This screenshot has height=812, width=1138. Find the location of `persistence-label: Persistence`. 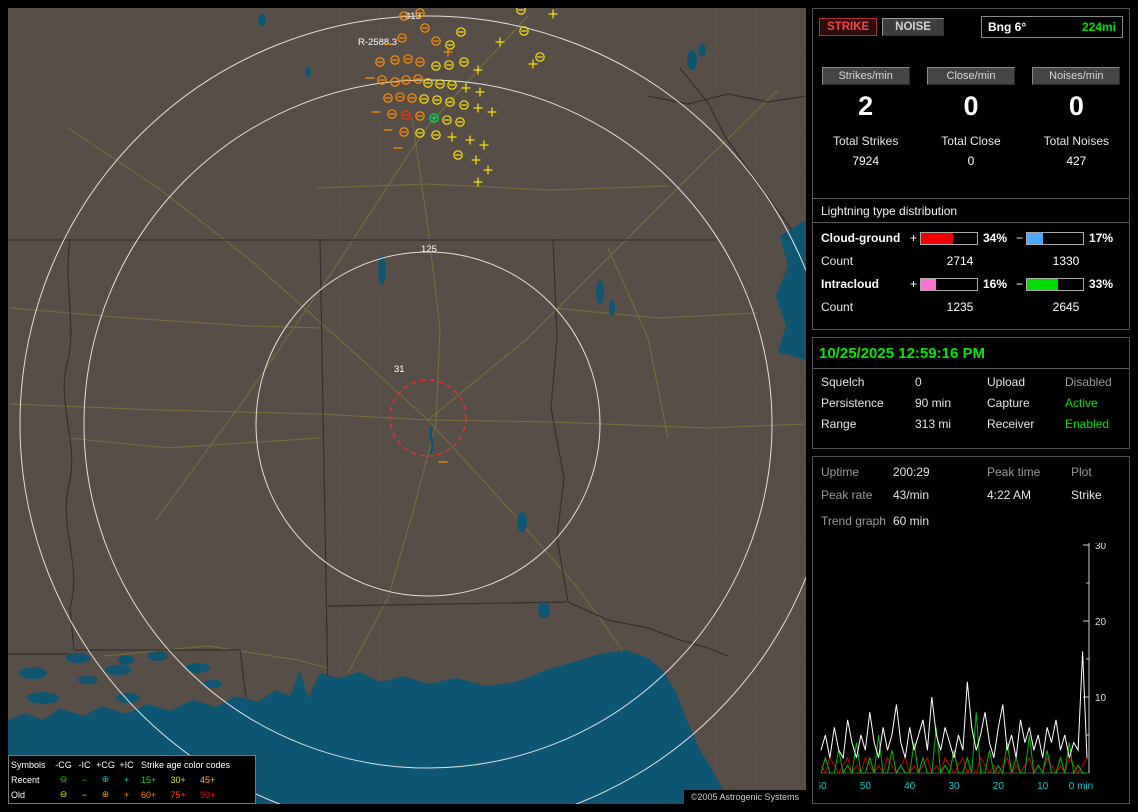

persistence-label: Persistence is located at coordinates (852, 403).